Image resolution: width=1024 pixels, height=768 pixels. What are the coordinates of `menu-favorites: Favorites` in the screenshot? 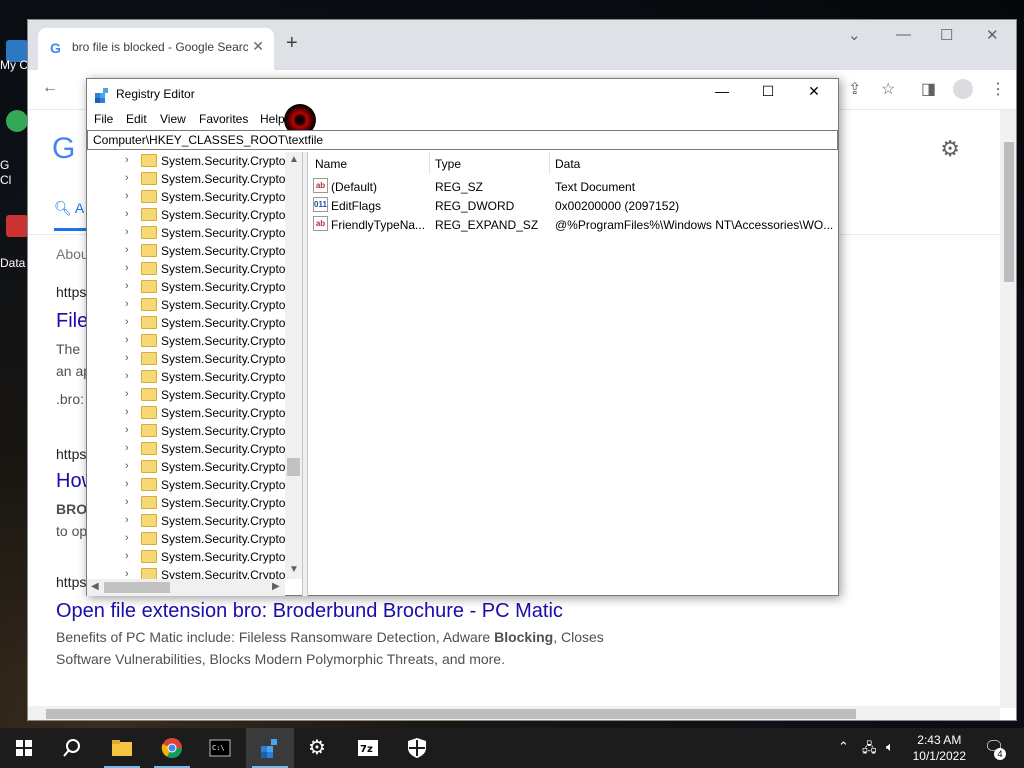 It's located at (223, 119).